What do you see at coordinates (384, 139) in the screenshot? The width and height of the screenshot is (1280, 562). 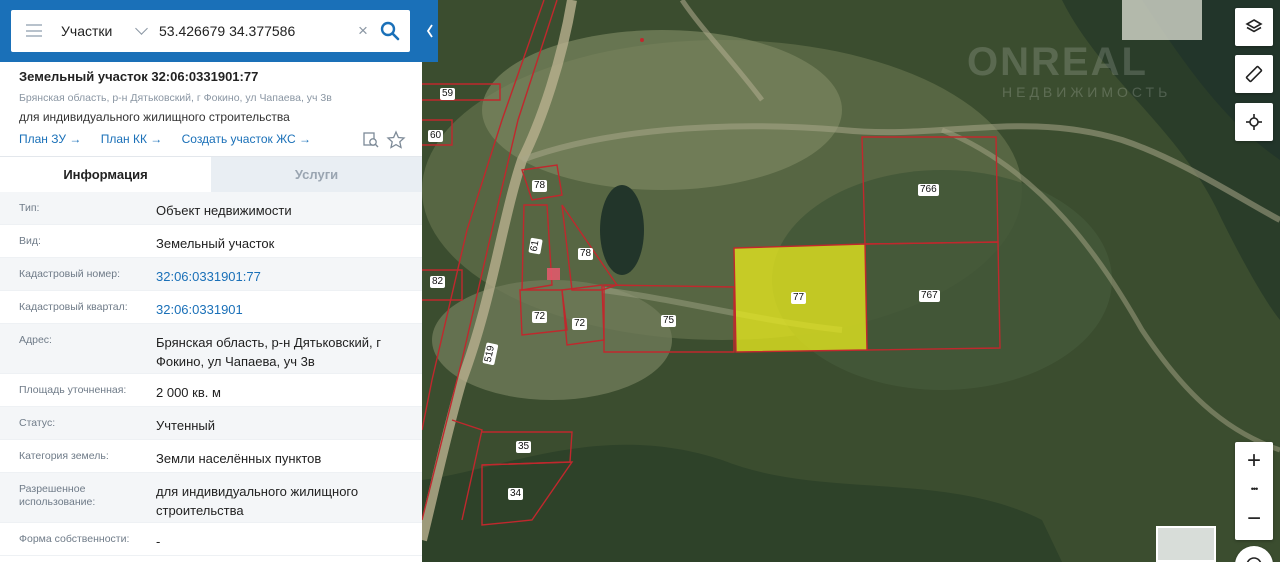 I see `object-actions` at bounding box center [384, 139].